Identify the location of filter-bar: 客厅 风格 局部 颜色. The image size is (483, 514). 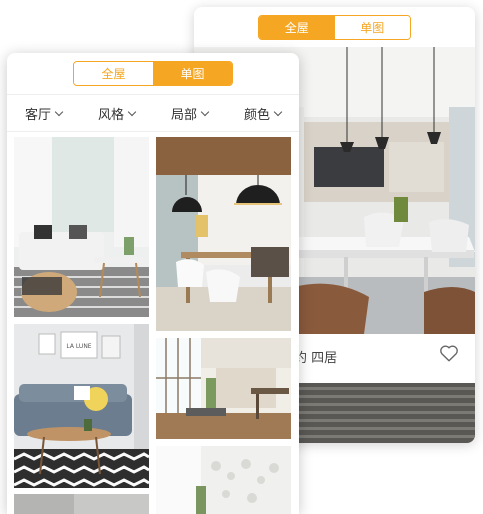
(153, 113).